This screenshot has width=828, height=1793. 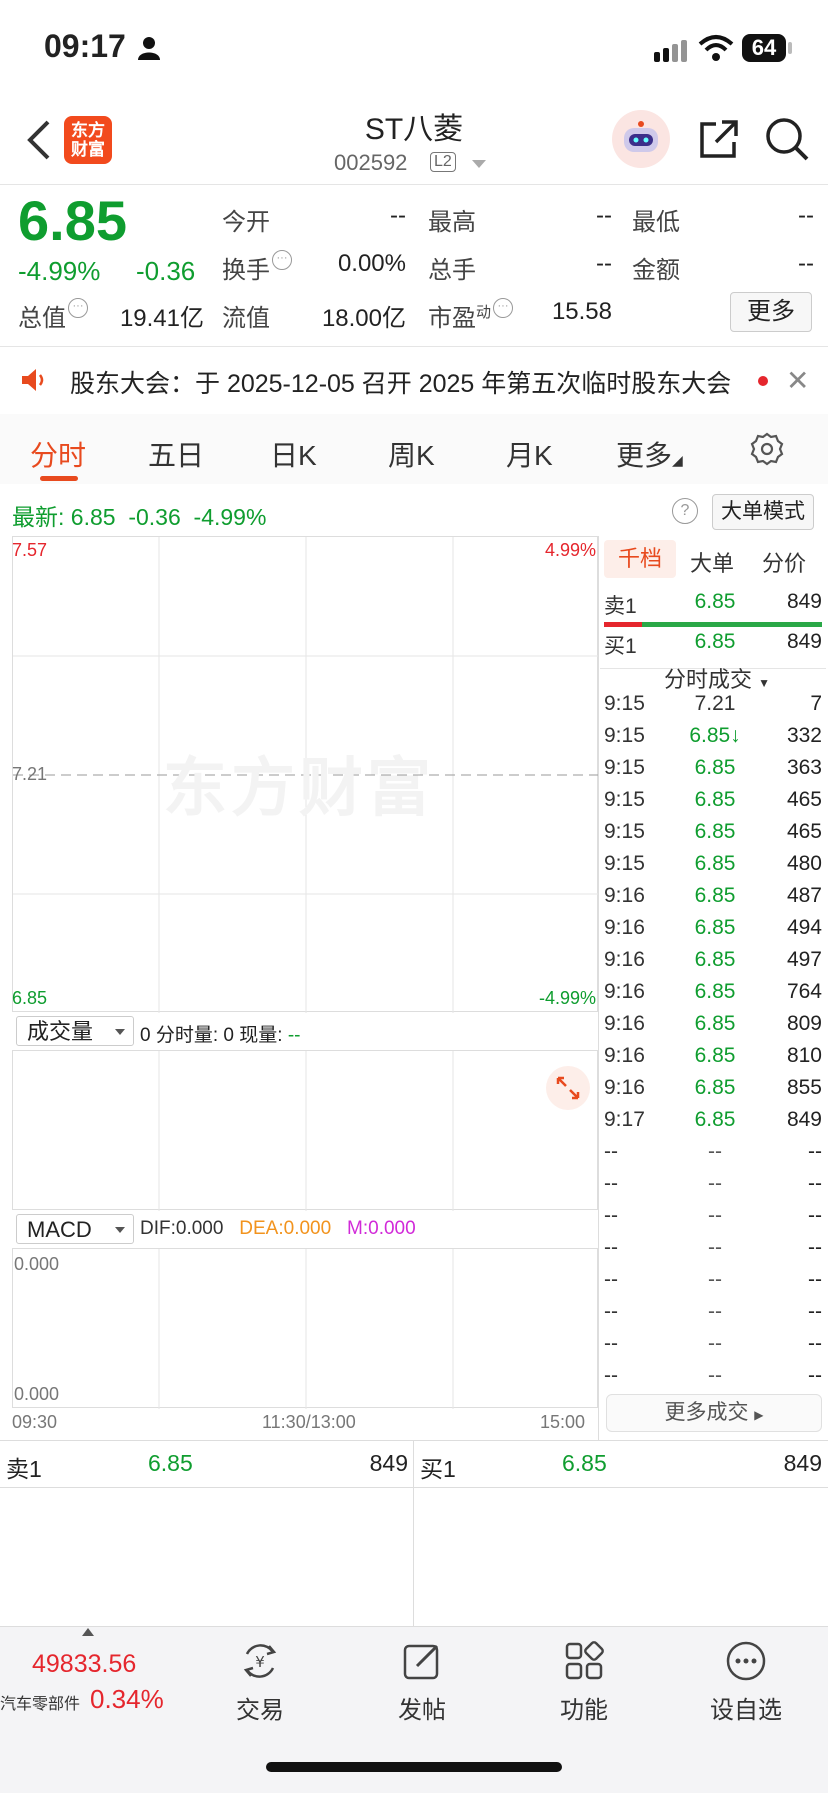 I want to click on trade-row: 9:16 6.85 809, so click(x=713, y=1028).